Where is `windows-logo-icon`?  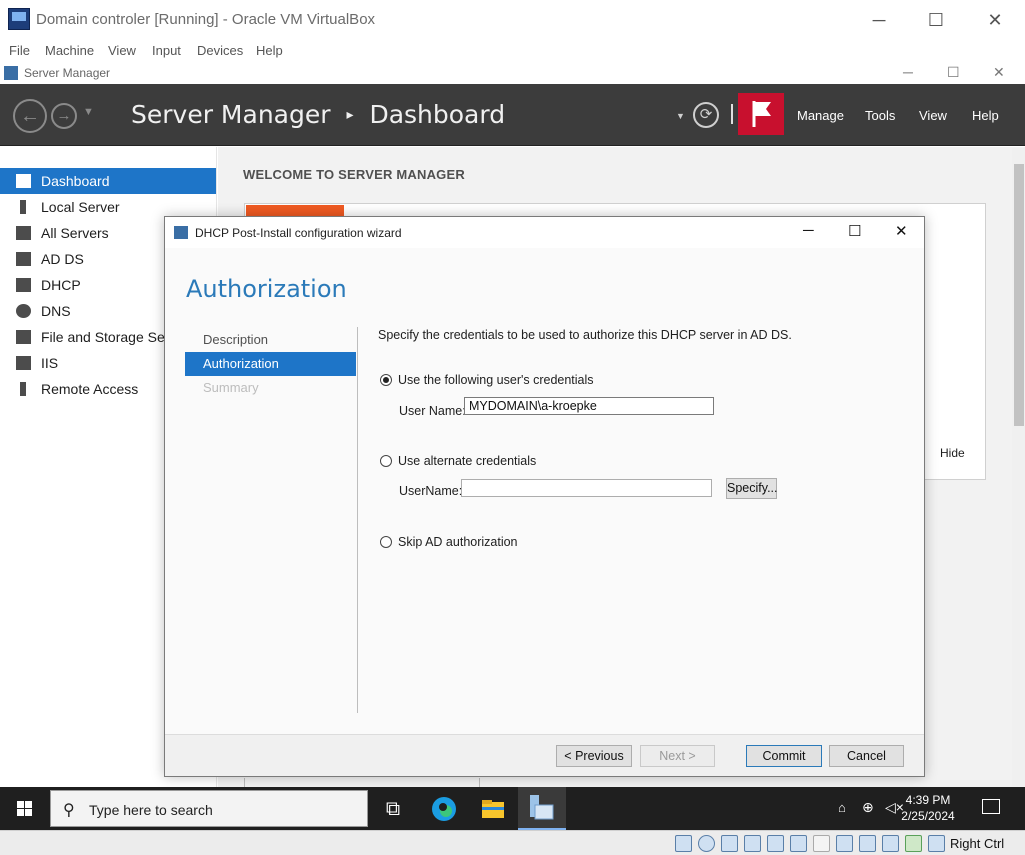
windows-logo-icon is located at coordinates (24, 808).